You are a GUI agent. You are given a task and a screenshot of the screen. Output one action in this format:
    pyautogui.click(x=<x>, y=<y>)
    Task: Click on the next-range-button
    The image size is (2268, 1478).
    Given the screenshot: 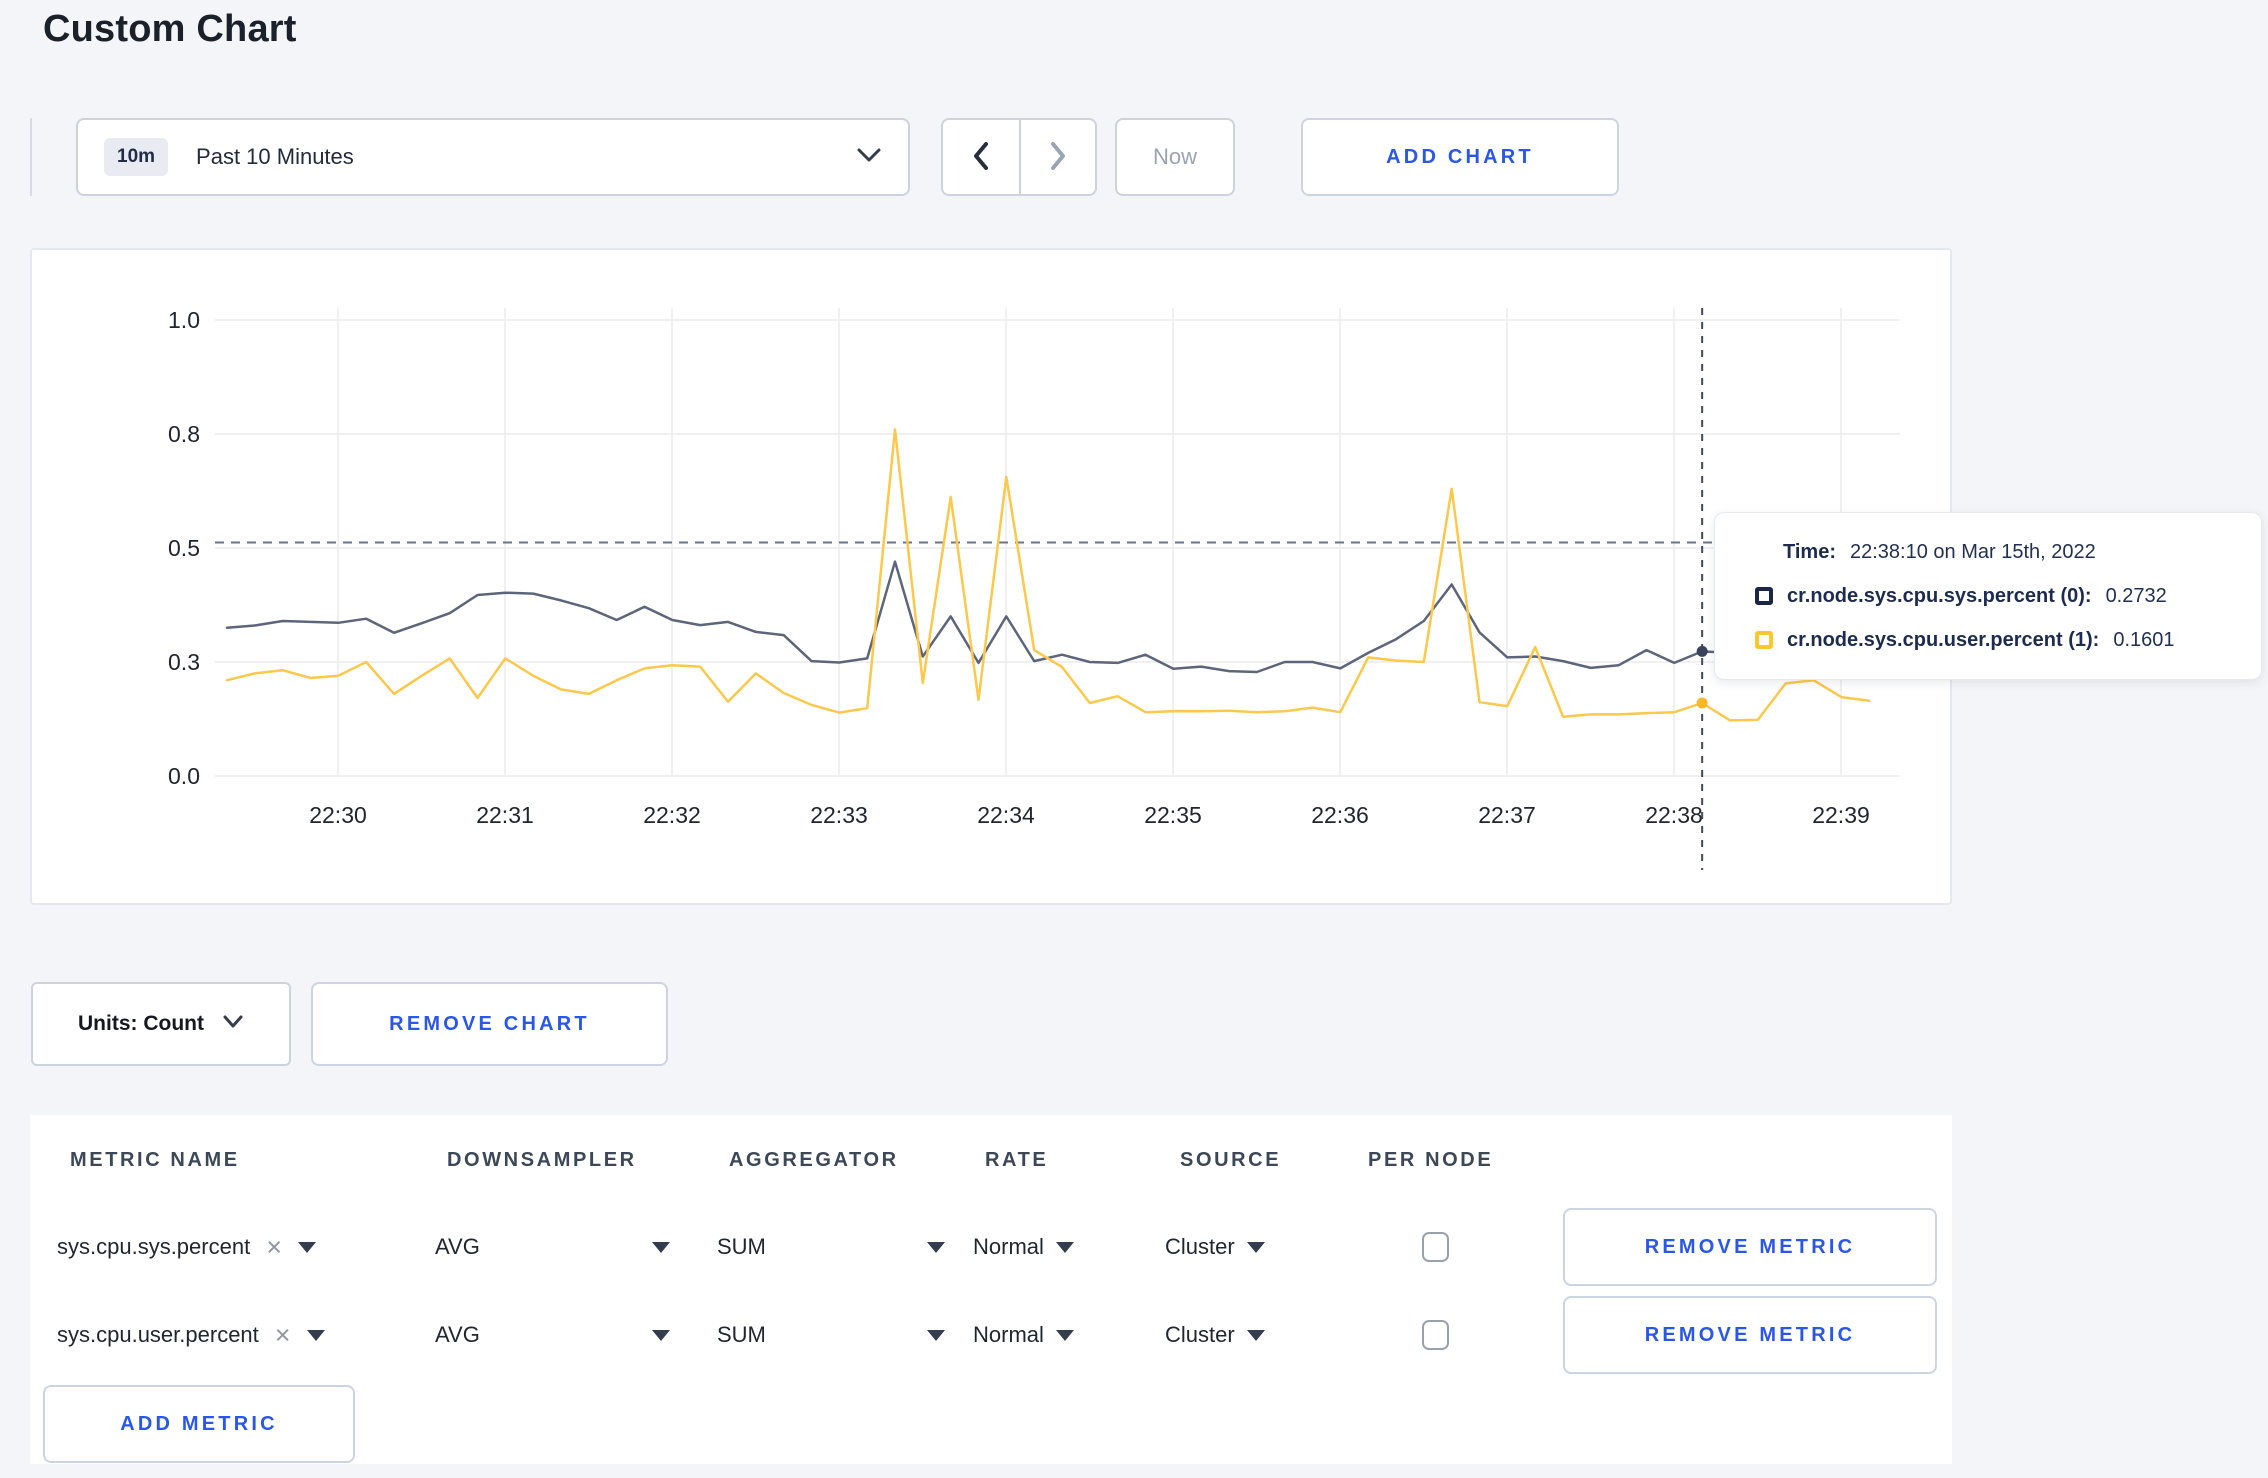 What is the action you would take?
    pyautogui.click(x=1057, y=157)
    